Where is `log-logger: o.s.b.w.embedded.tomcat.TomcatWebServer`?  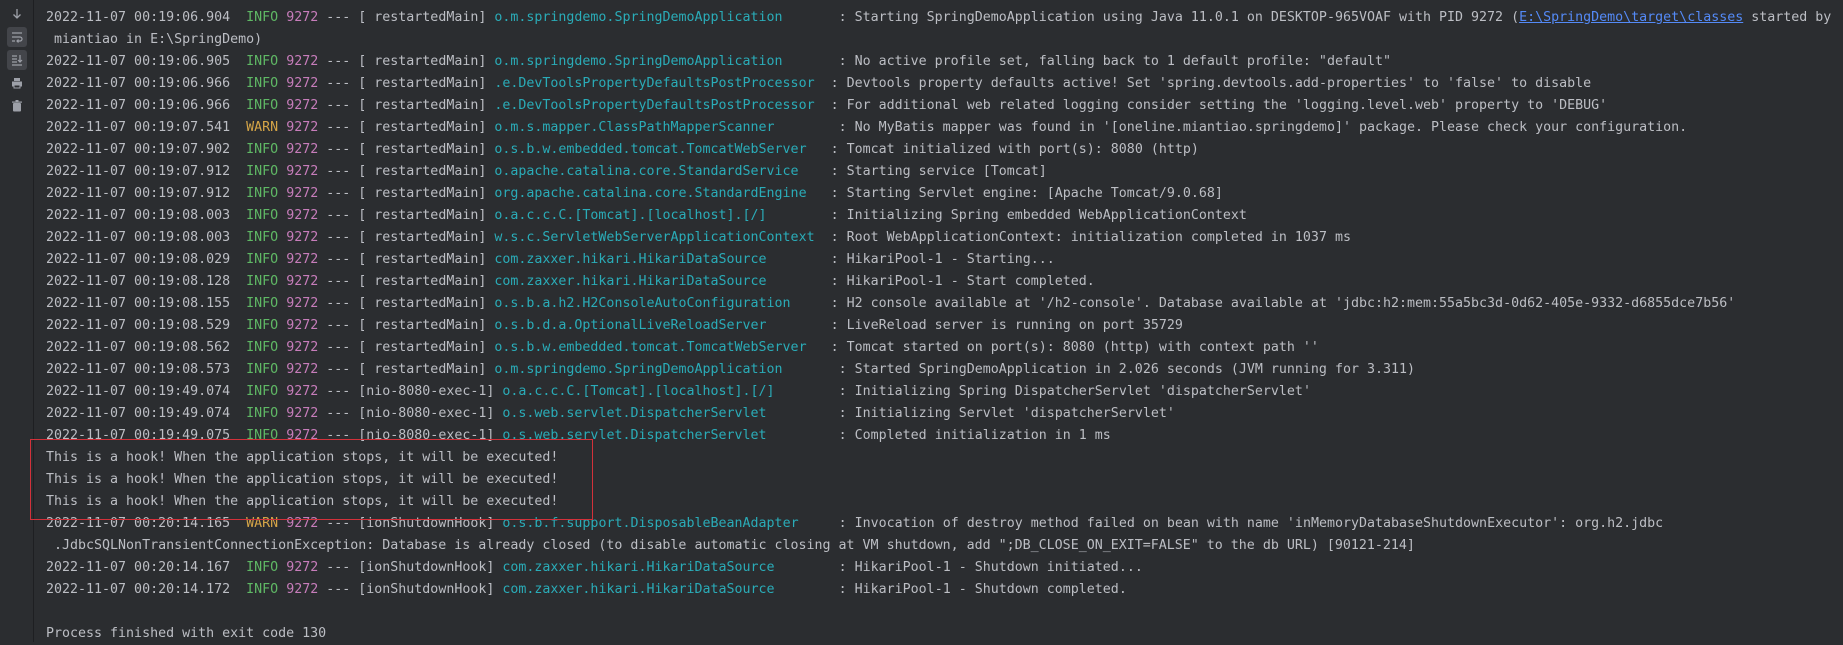 log-logger: o.s.b.w.embedded.tomcat.TomcatWebServer is located at coordinates (658, 347).